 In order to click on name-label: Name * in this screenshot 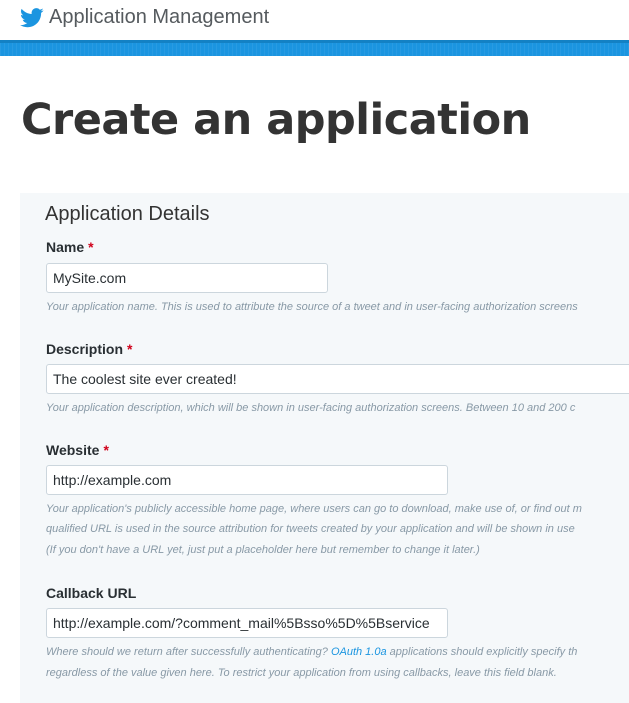, I will do `click(70, 247)`.